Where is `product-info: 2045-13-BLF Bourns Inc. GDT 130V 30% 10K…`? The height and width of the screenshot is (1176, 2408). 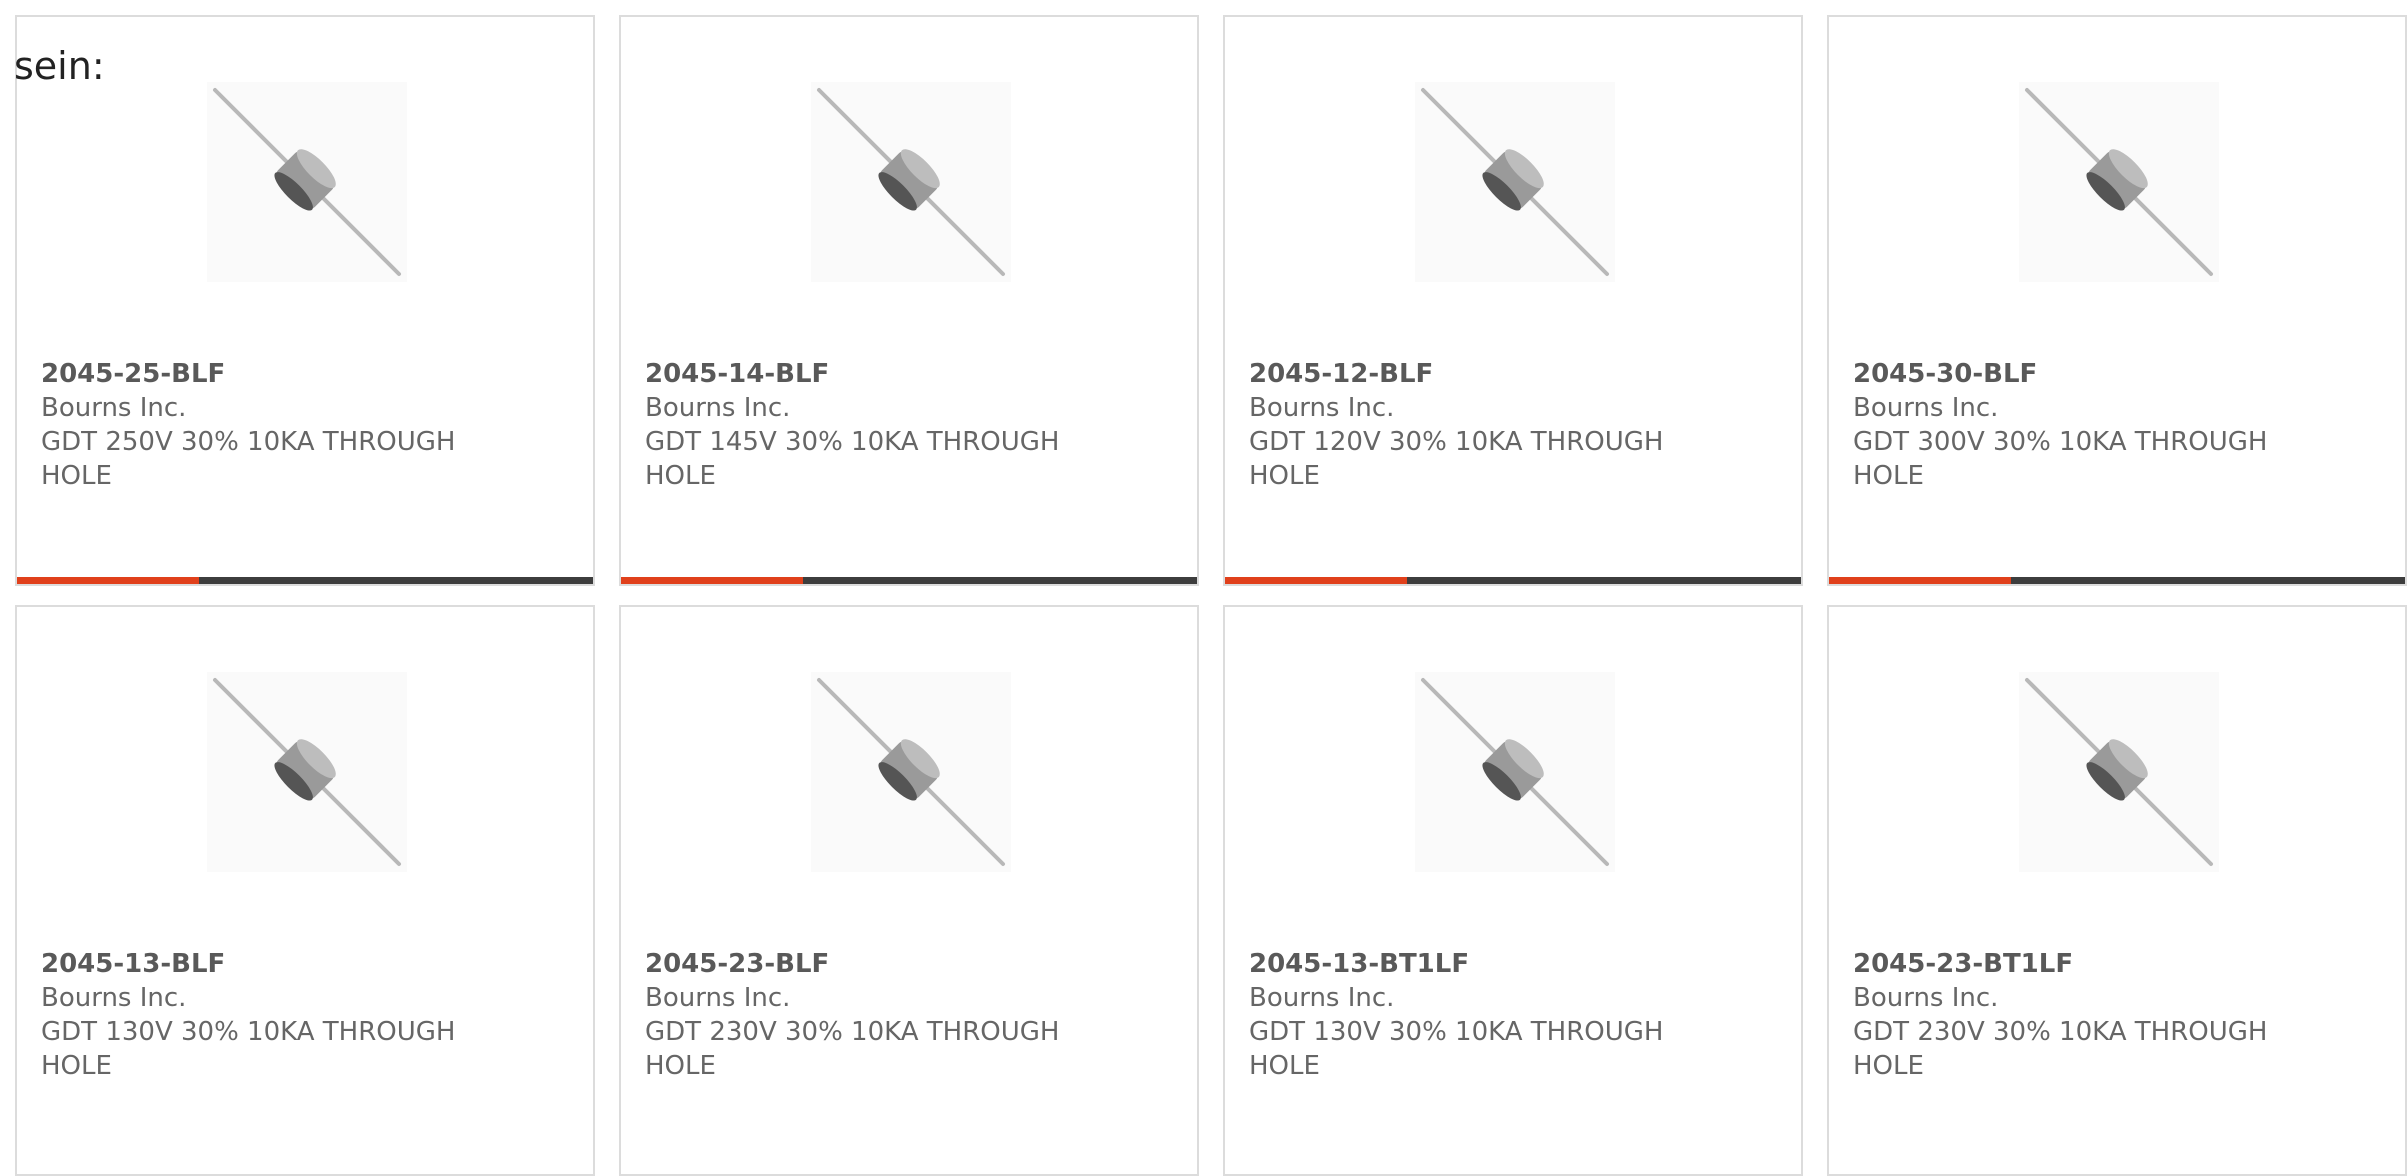 product-info: 2045-13-BLF Bourns Inc. GDT 130V 30% 10K… is located at coordinates (305, 1015).